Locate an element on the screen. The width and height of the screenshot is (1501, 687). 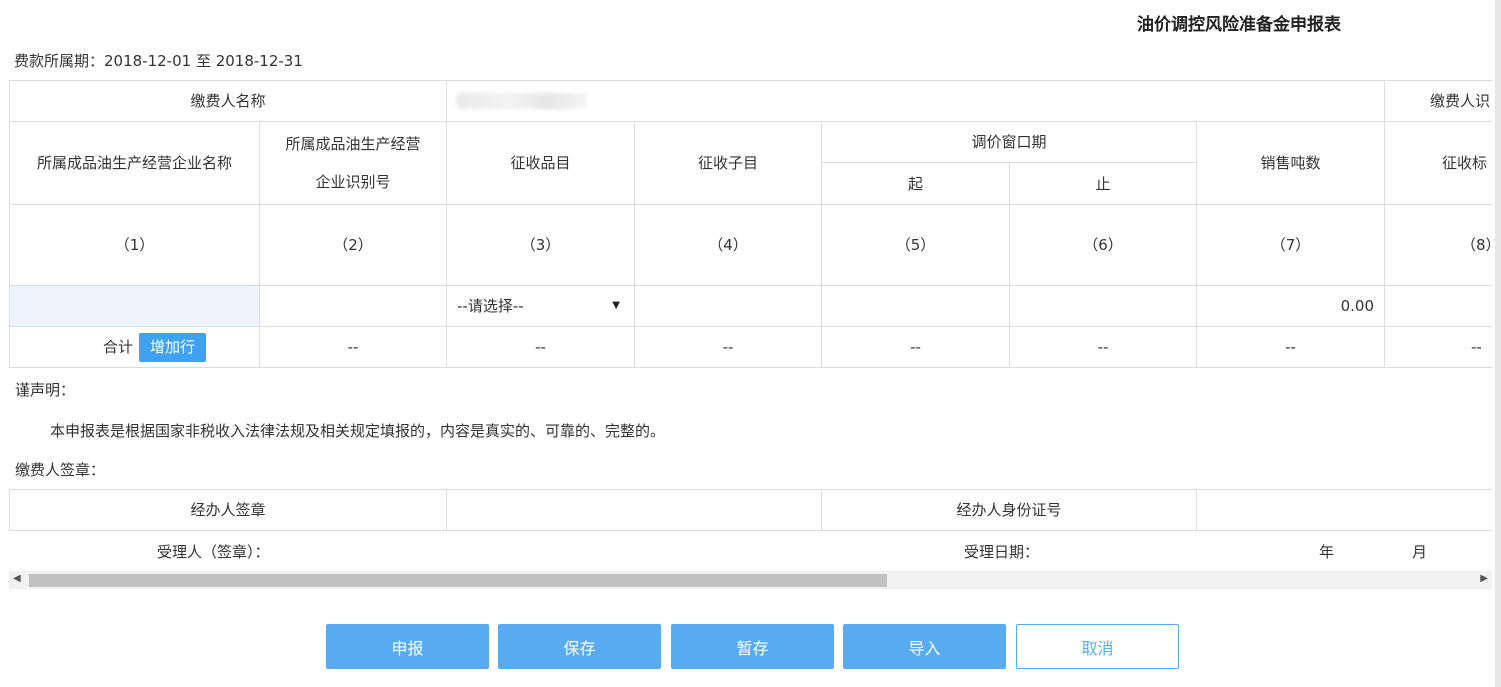
handler-id-input is located at coordinates (1344, 510).